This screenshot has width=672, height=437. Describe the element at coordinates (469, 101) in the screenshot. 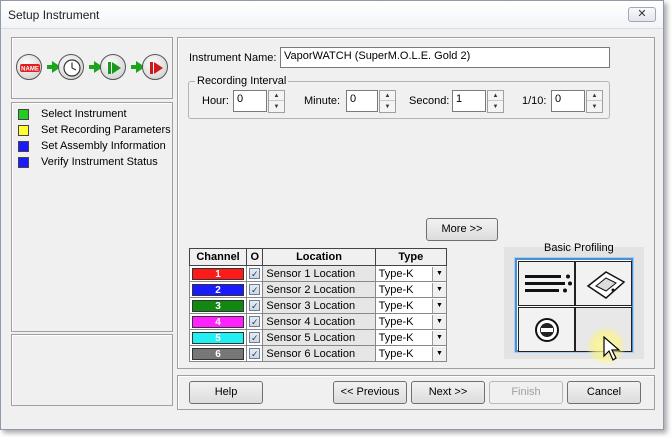

I see `second-input: 1` at that location.